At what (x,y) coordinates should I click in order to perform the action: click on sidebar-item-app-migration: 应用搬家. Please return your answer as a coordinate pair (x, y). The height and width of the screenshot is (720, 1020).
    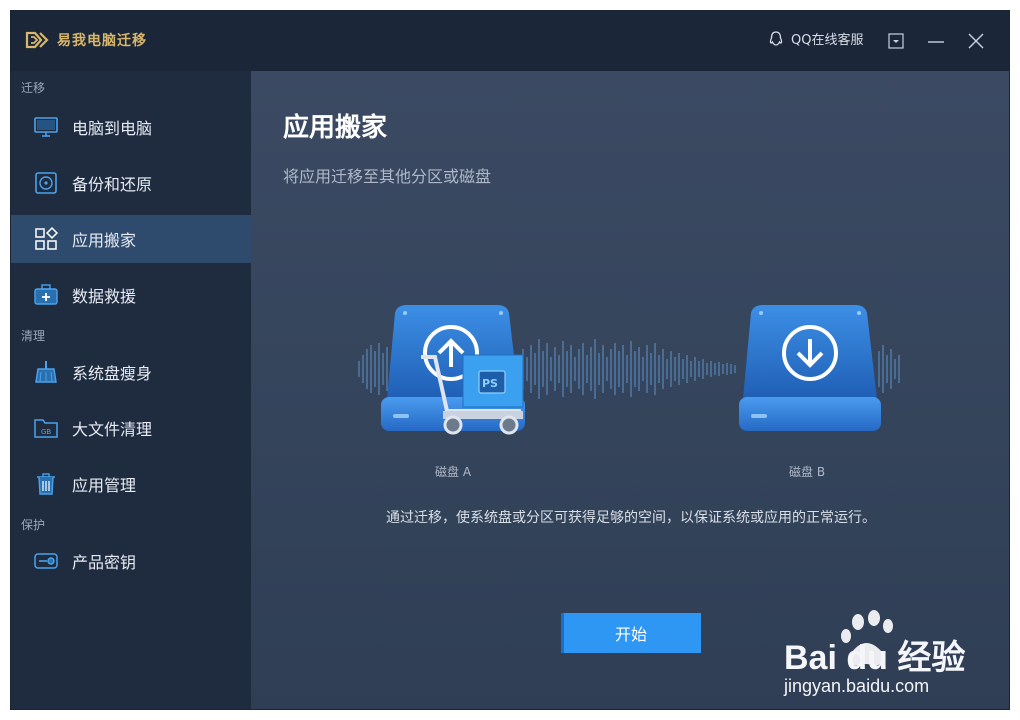
    Looking at the image, I should click on (131, 239).